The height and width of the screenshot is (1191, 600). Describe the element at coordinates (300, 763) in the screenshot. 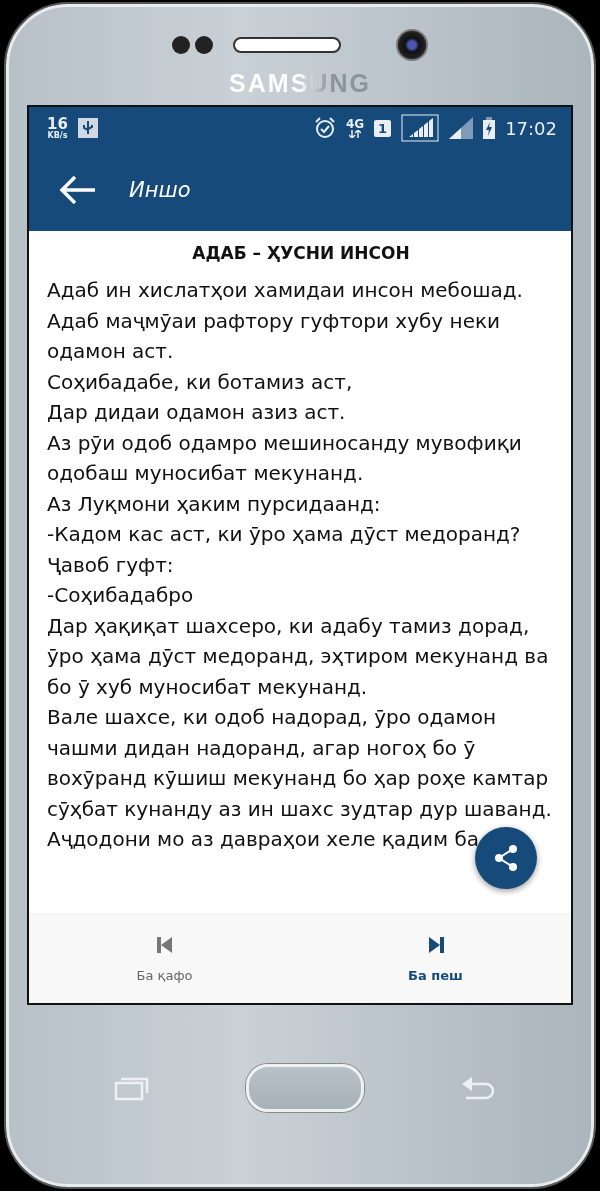

I see `paragraph: Вале шахсе, ки одоб надорад, ӯро одамон чашми дидан надоранд, агар ногоҳ бо ӯ вохӯранд кӯшиш мекунанд бо ҳар роҳе камтар сӯҳбат кунанду аз ин шахс зудтар дур шаванд.` at that location.